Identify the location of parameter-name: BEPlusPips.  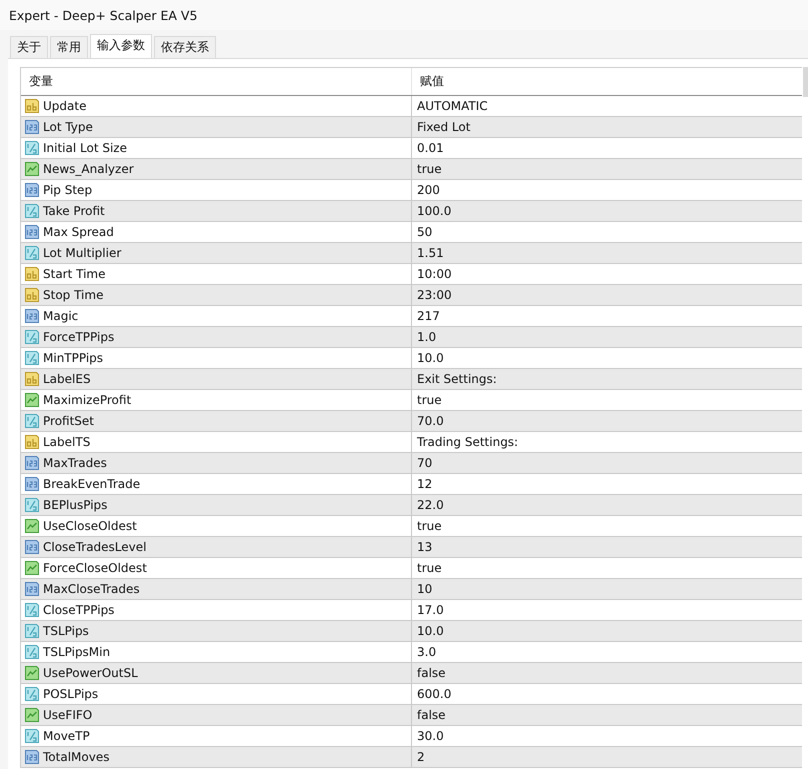
(75, 505).